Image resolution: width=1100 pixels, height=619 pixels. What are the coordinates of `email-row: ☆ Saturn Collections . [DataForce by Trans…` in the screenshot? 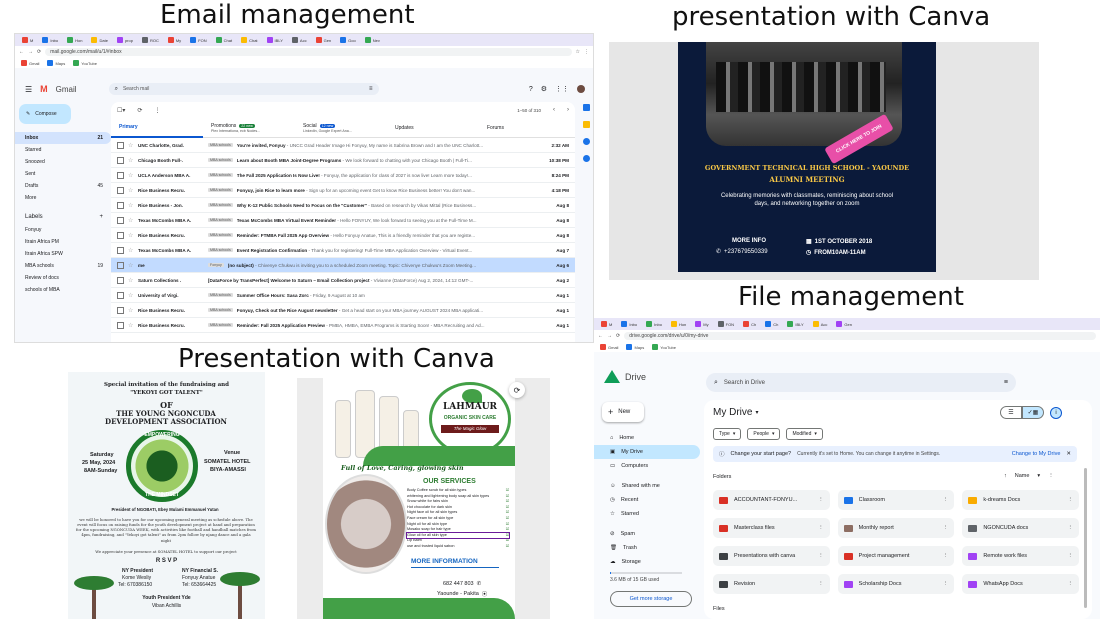 It's located at (343, 280).